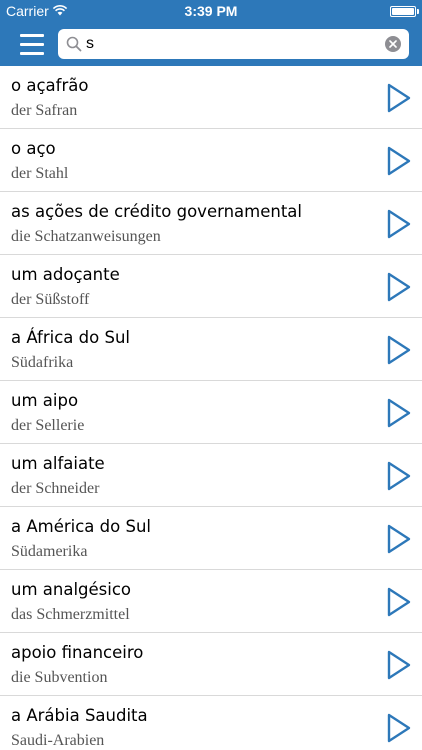 The height and width of the screenshot is (750, 422). I want to click on entry-term: um analgésico, so click(71, 589).